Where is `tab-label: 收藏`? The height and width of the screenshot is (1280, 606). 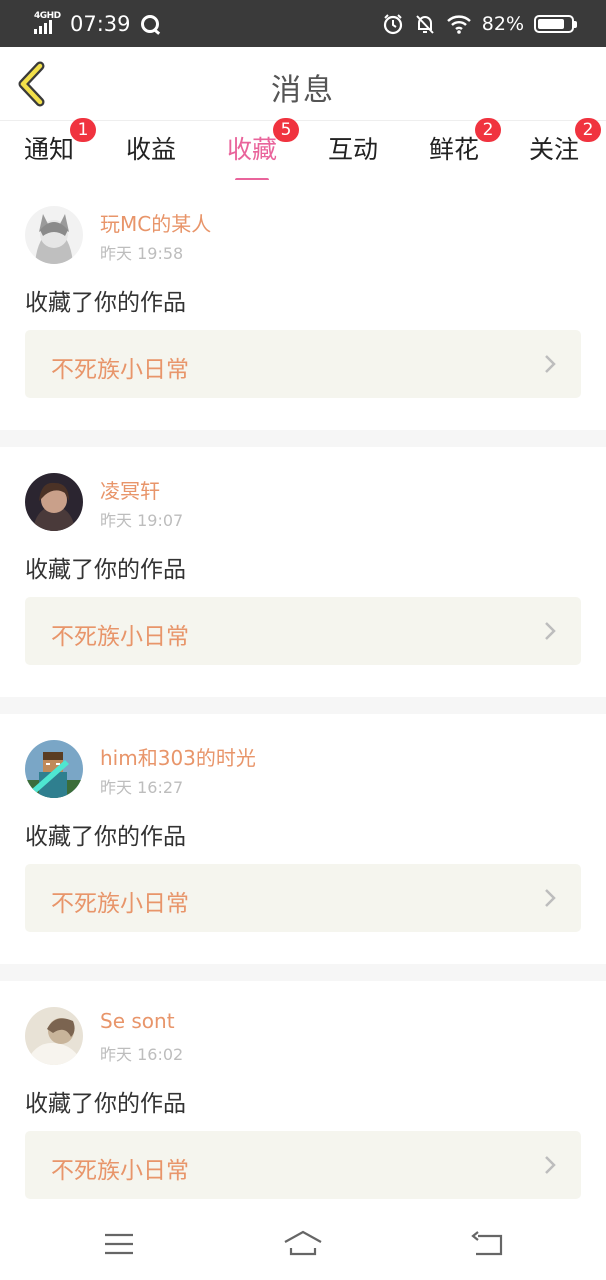 tab-label: 收藏 is located at coordinates (252, 149).